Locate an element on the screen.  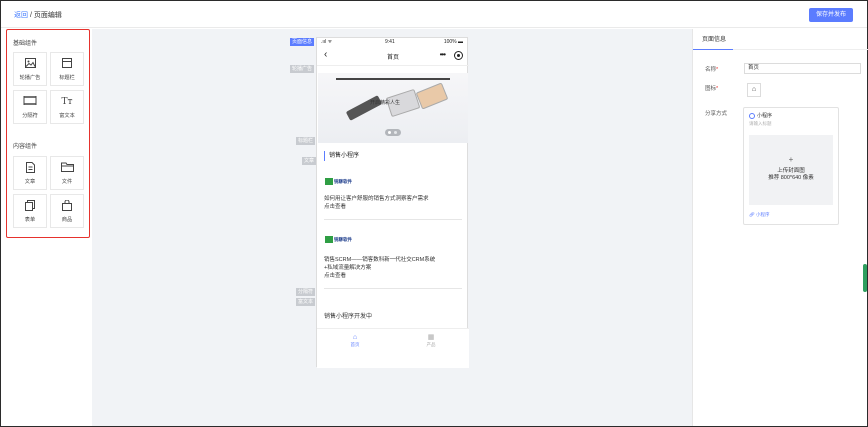
component-divider: 分隔符 is located at coordinates (30, 107).